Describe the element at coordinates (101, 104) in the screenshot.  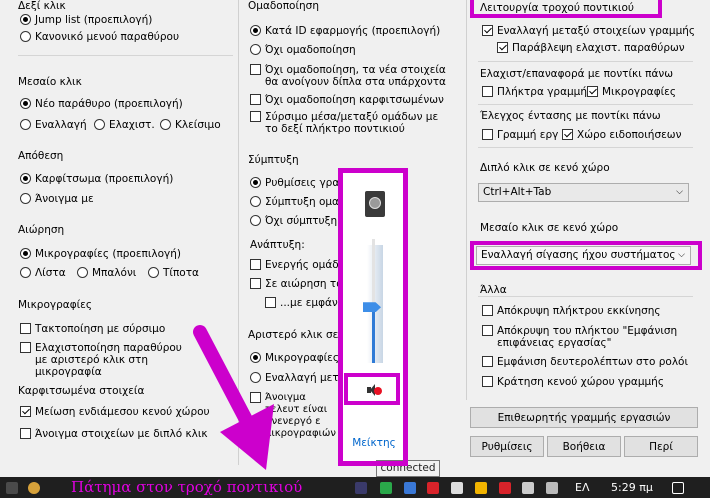
I see `radio-new-window: Νέο παράθυρο (προεπιλογή)` at that location.